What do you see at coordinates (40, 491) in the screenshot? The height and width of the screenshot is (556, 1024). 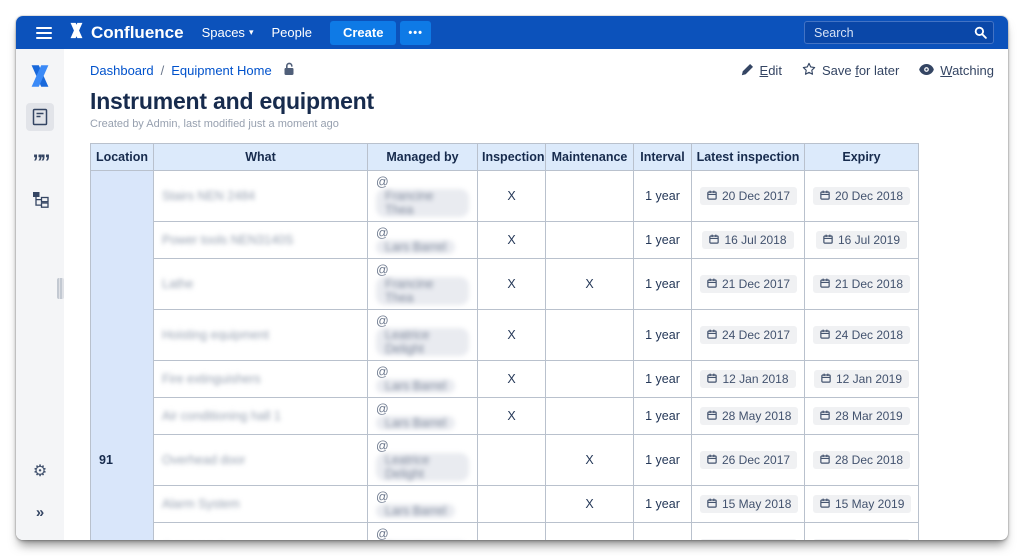 I see `sidebar-bottom-group: ⚙ »` at bounding box center [40, 491].